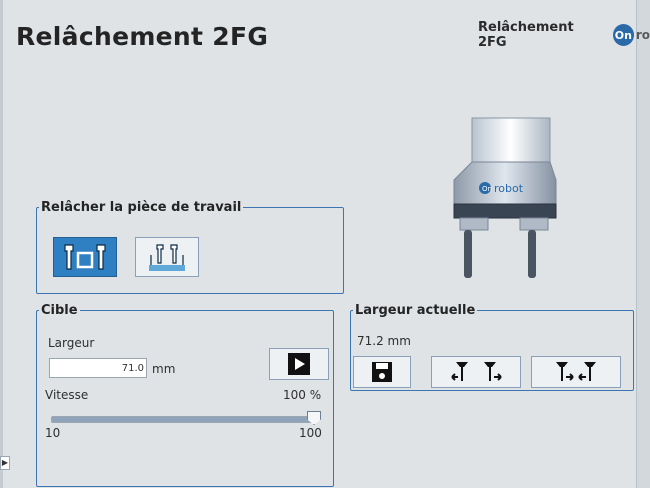 Image resolution: width=650 pixels, height=488 pixels. I want to click on current-width-legend: Largeur actuelle, so click(415, 310).